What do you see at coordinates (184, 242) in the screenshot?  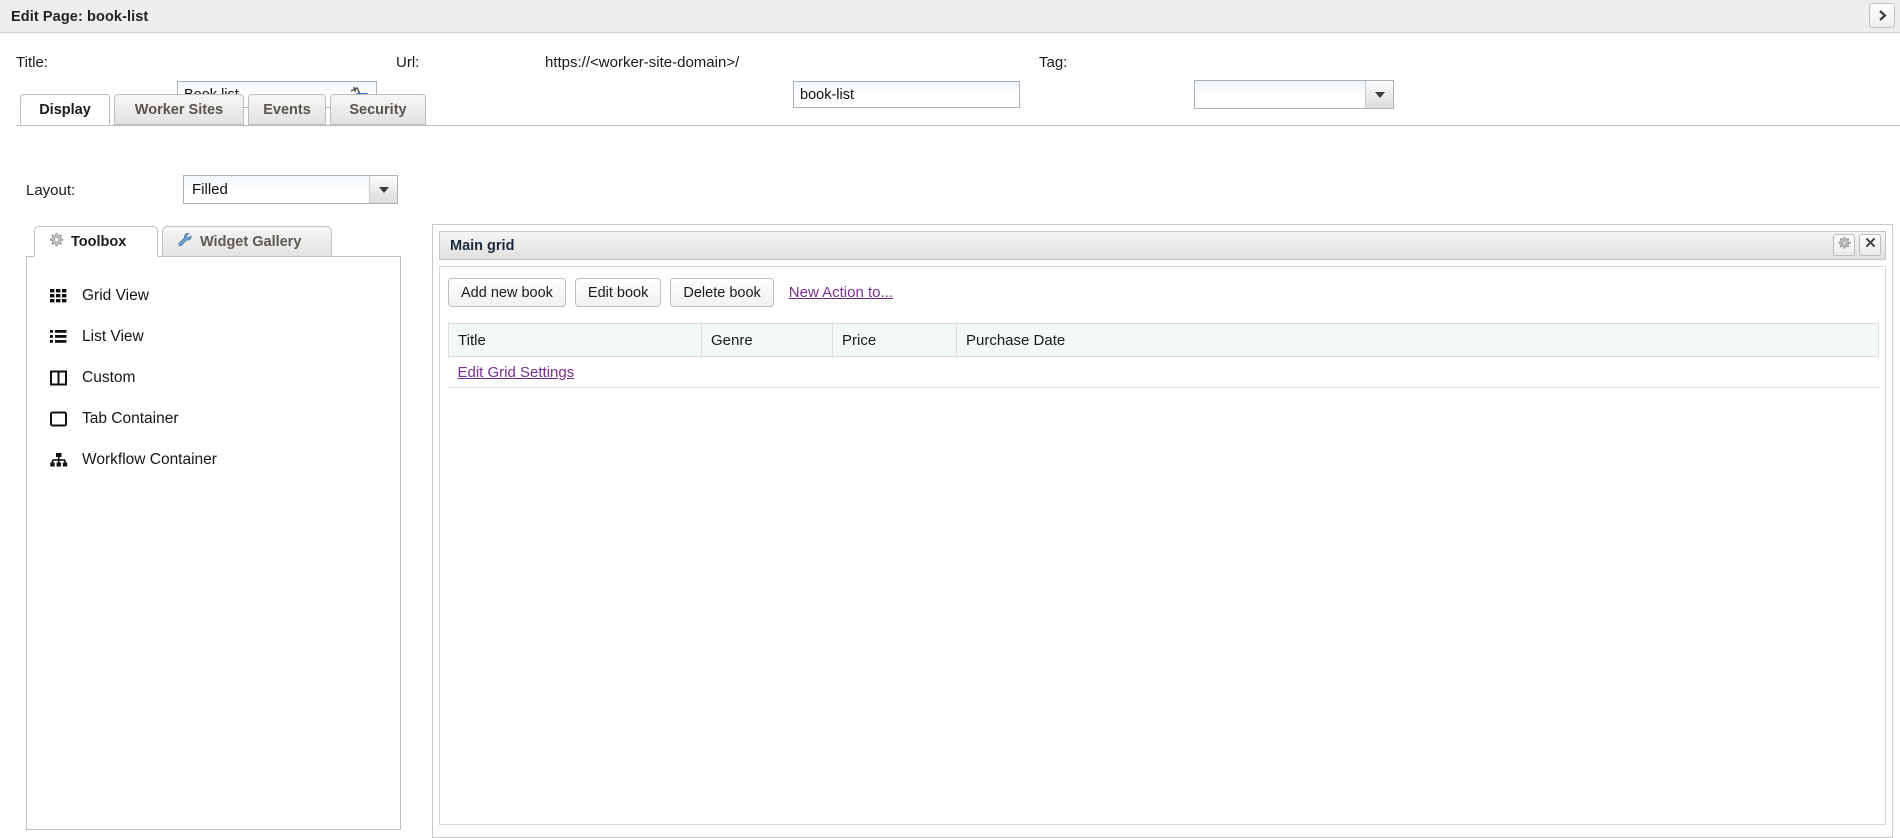 I see `wrench-icon` at bounding box center [184, 242].